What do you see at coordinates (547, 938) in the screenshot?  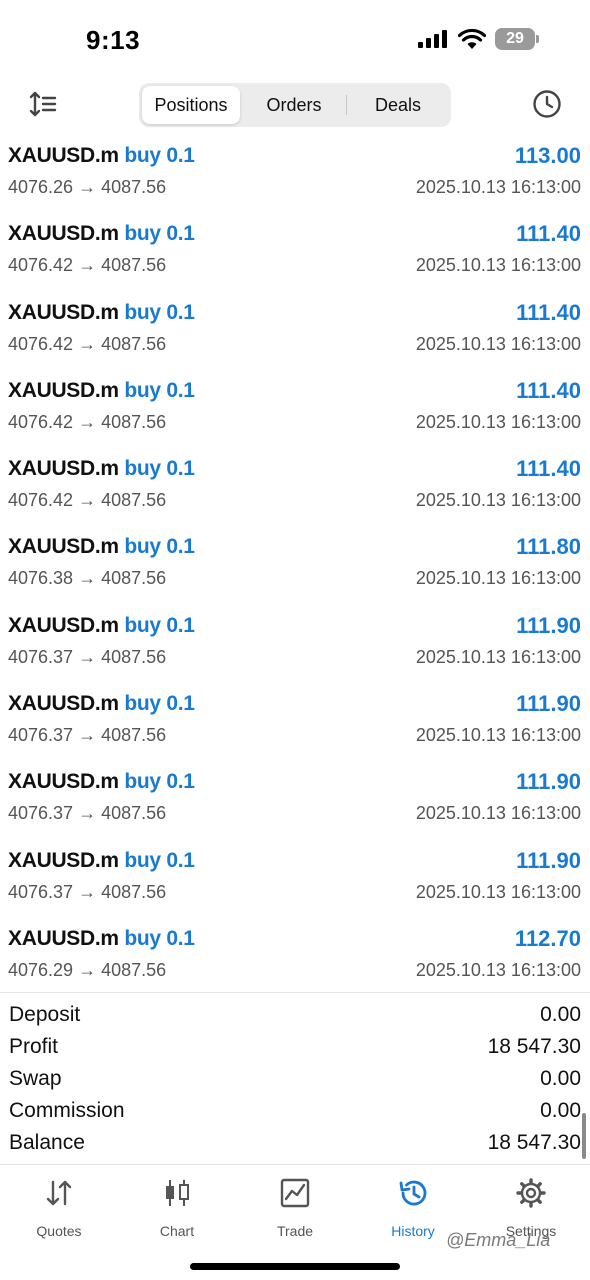 I see `position-profit: 112.70` at bounding box center [547, 938].